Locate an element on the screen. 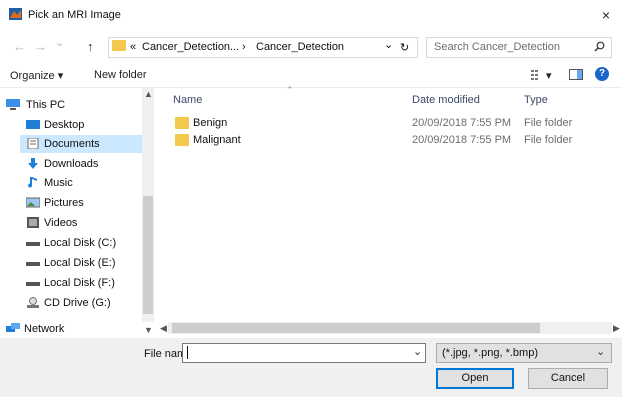  help-icon: ? is located at coordinates (602, 74).